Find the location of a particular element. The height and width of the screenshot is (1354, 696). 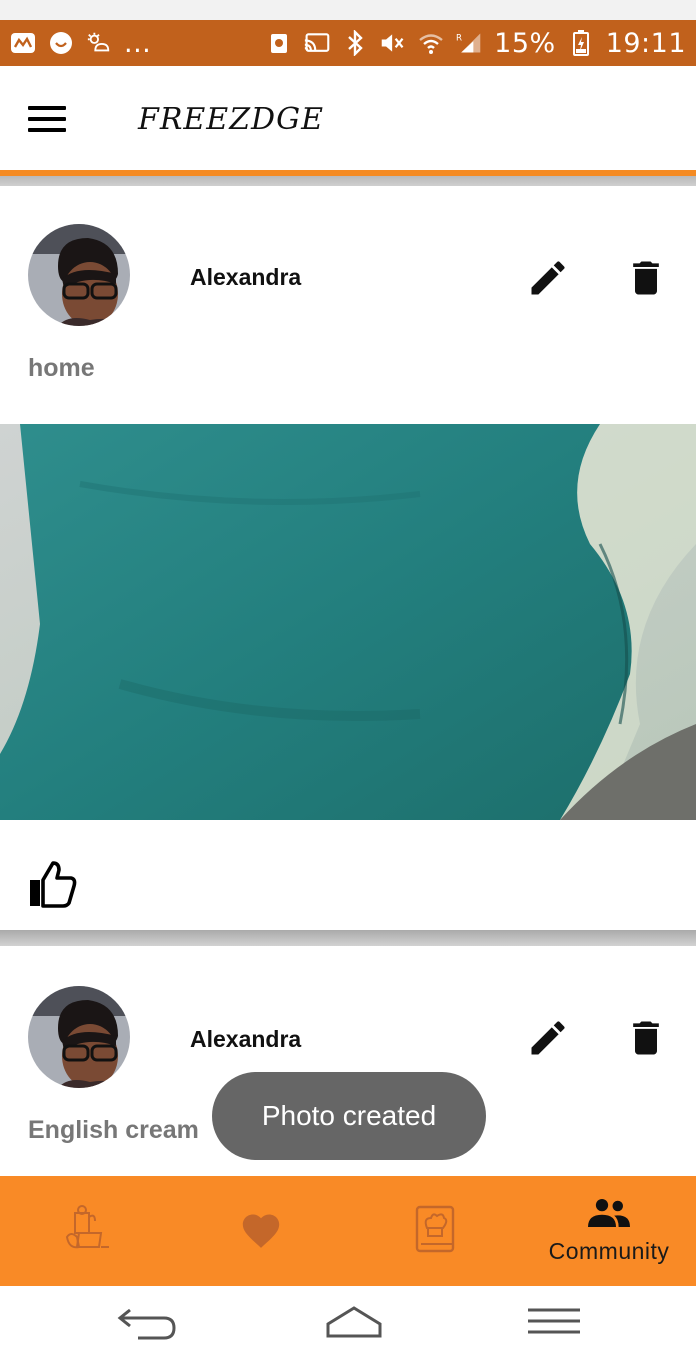

smiley-icon is located at coordinates (61, 43).